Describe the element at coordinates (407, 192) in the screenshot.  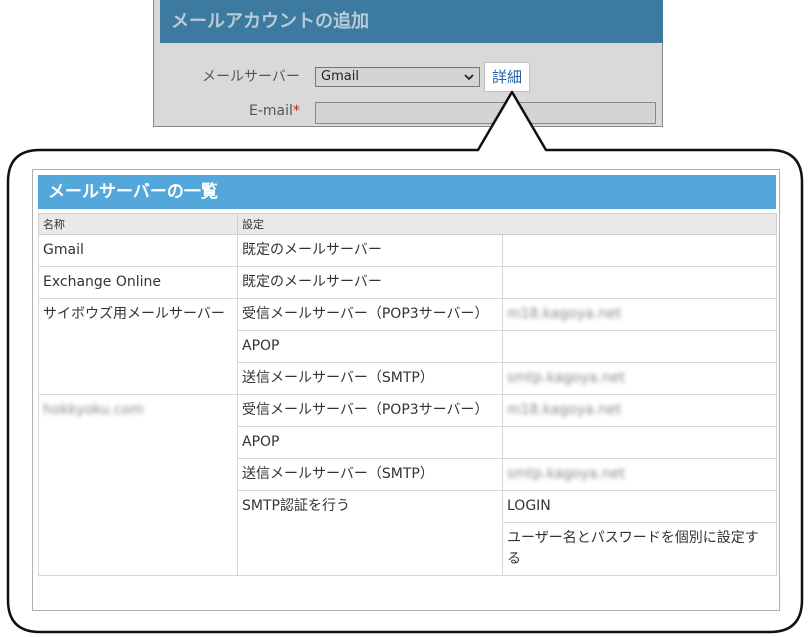
I see `panel-title: メールサーバーの一覧` at that location.